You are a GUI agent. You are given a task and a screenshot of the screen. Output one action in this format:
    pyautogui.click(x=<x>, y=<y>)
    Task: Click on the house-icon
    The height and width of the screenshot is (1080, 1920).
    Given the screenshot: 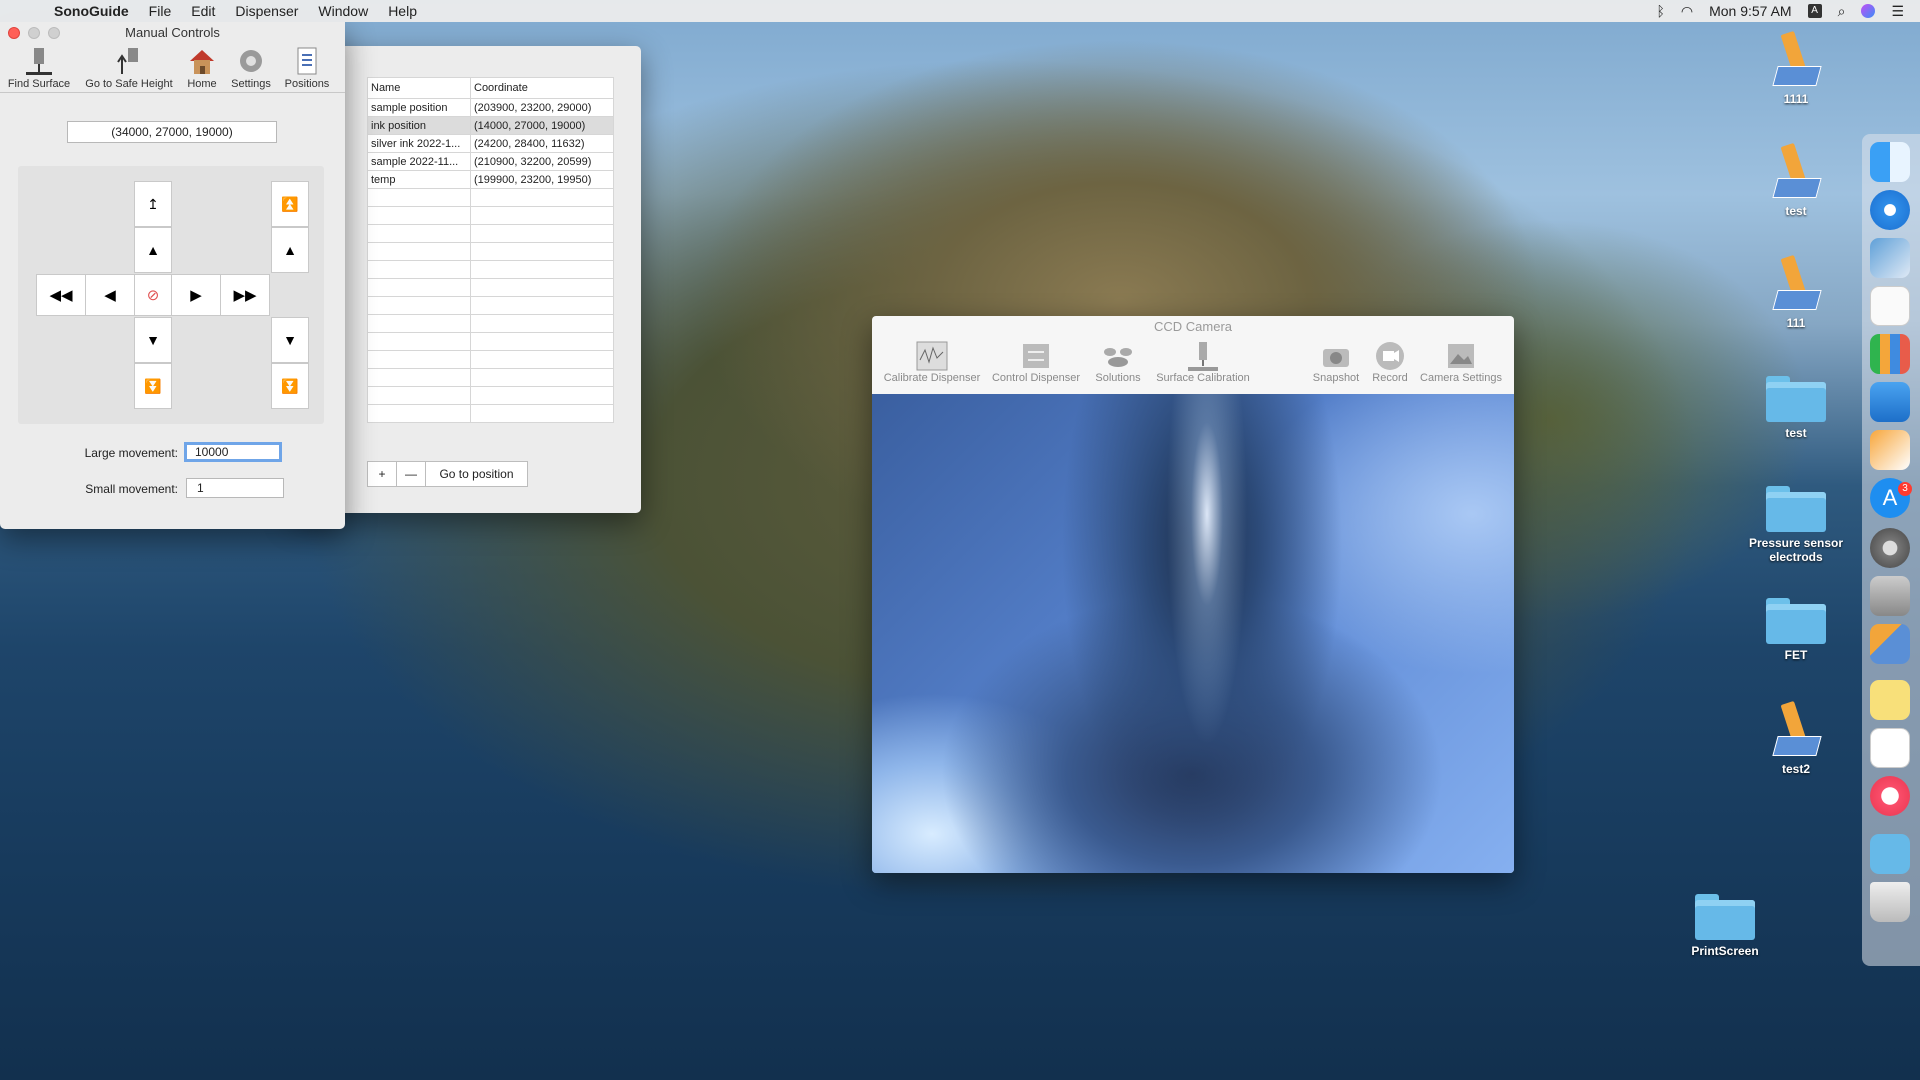 What is the action you would take?
    pyautogui.click(x=202, y=62)
    